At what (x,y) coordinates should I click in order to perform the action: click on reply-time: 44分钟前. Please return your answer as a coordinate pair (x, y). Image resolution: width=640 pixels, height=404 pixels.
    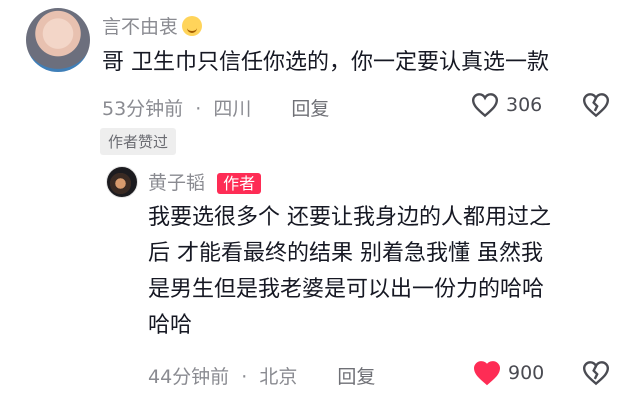
    Looking at the image, I should click on (189, 377).